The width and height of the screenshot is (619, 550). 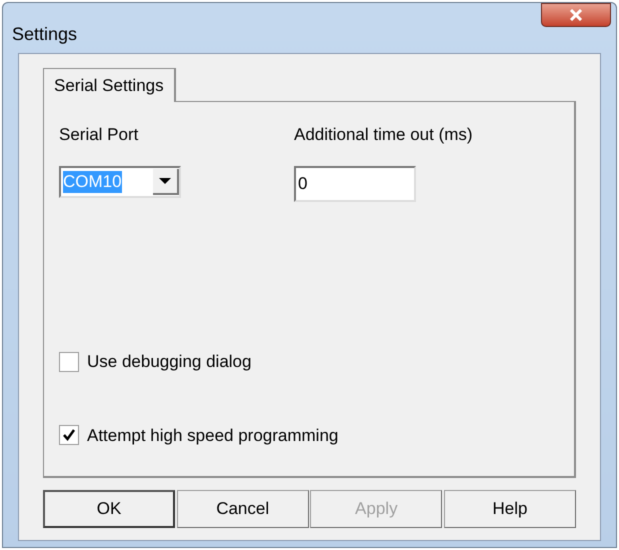 I want to click on dialog-button: Help, so click(x=510, y=509).